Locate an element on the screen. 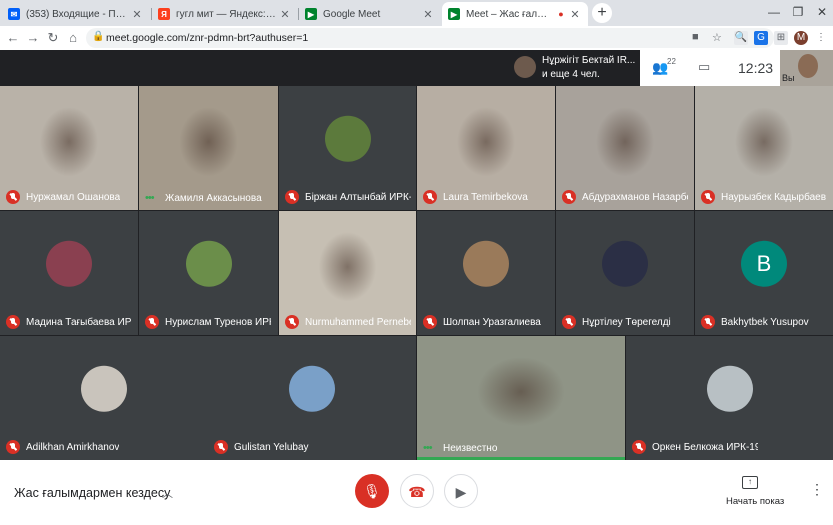 This screenshot has width=833, height=525. chevron-up-icon: ︿ is located at coordinates (167, 493).